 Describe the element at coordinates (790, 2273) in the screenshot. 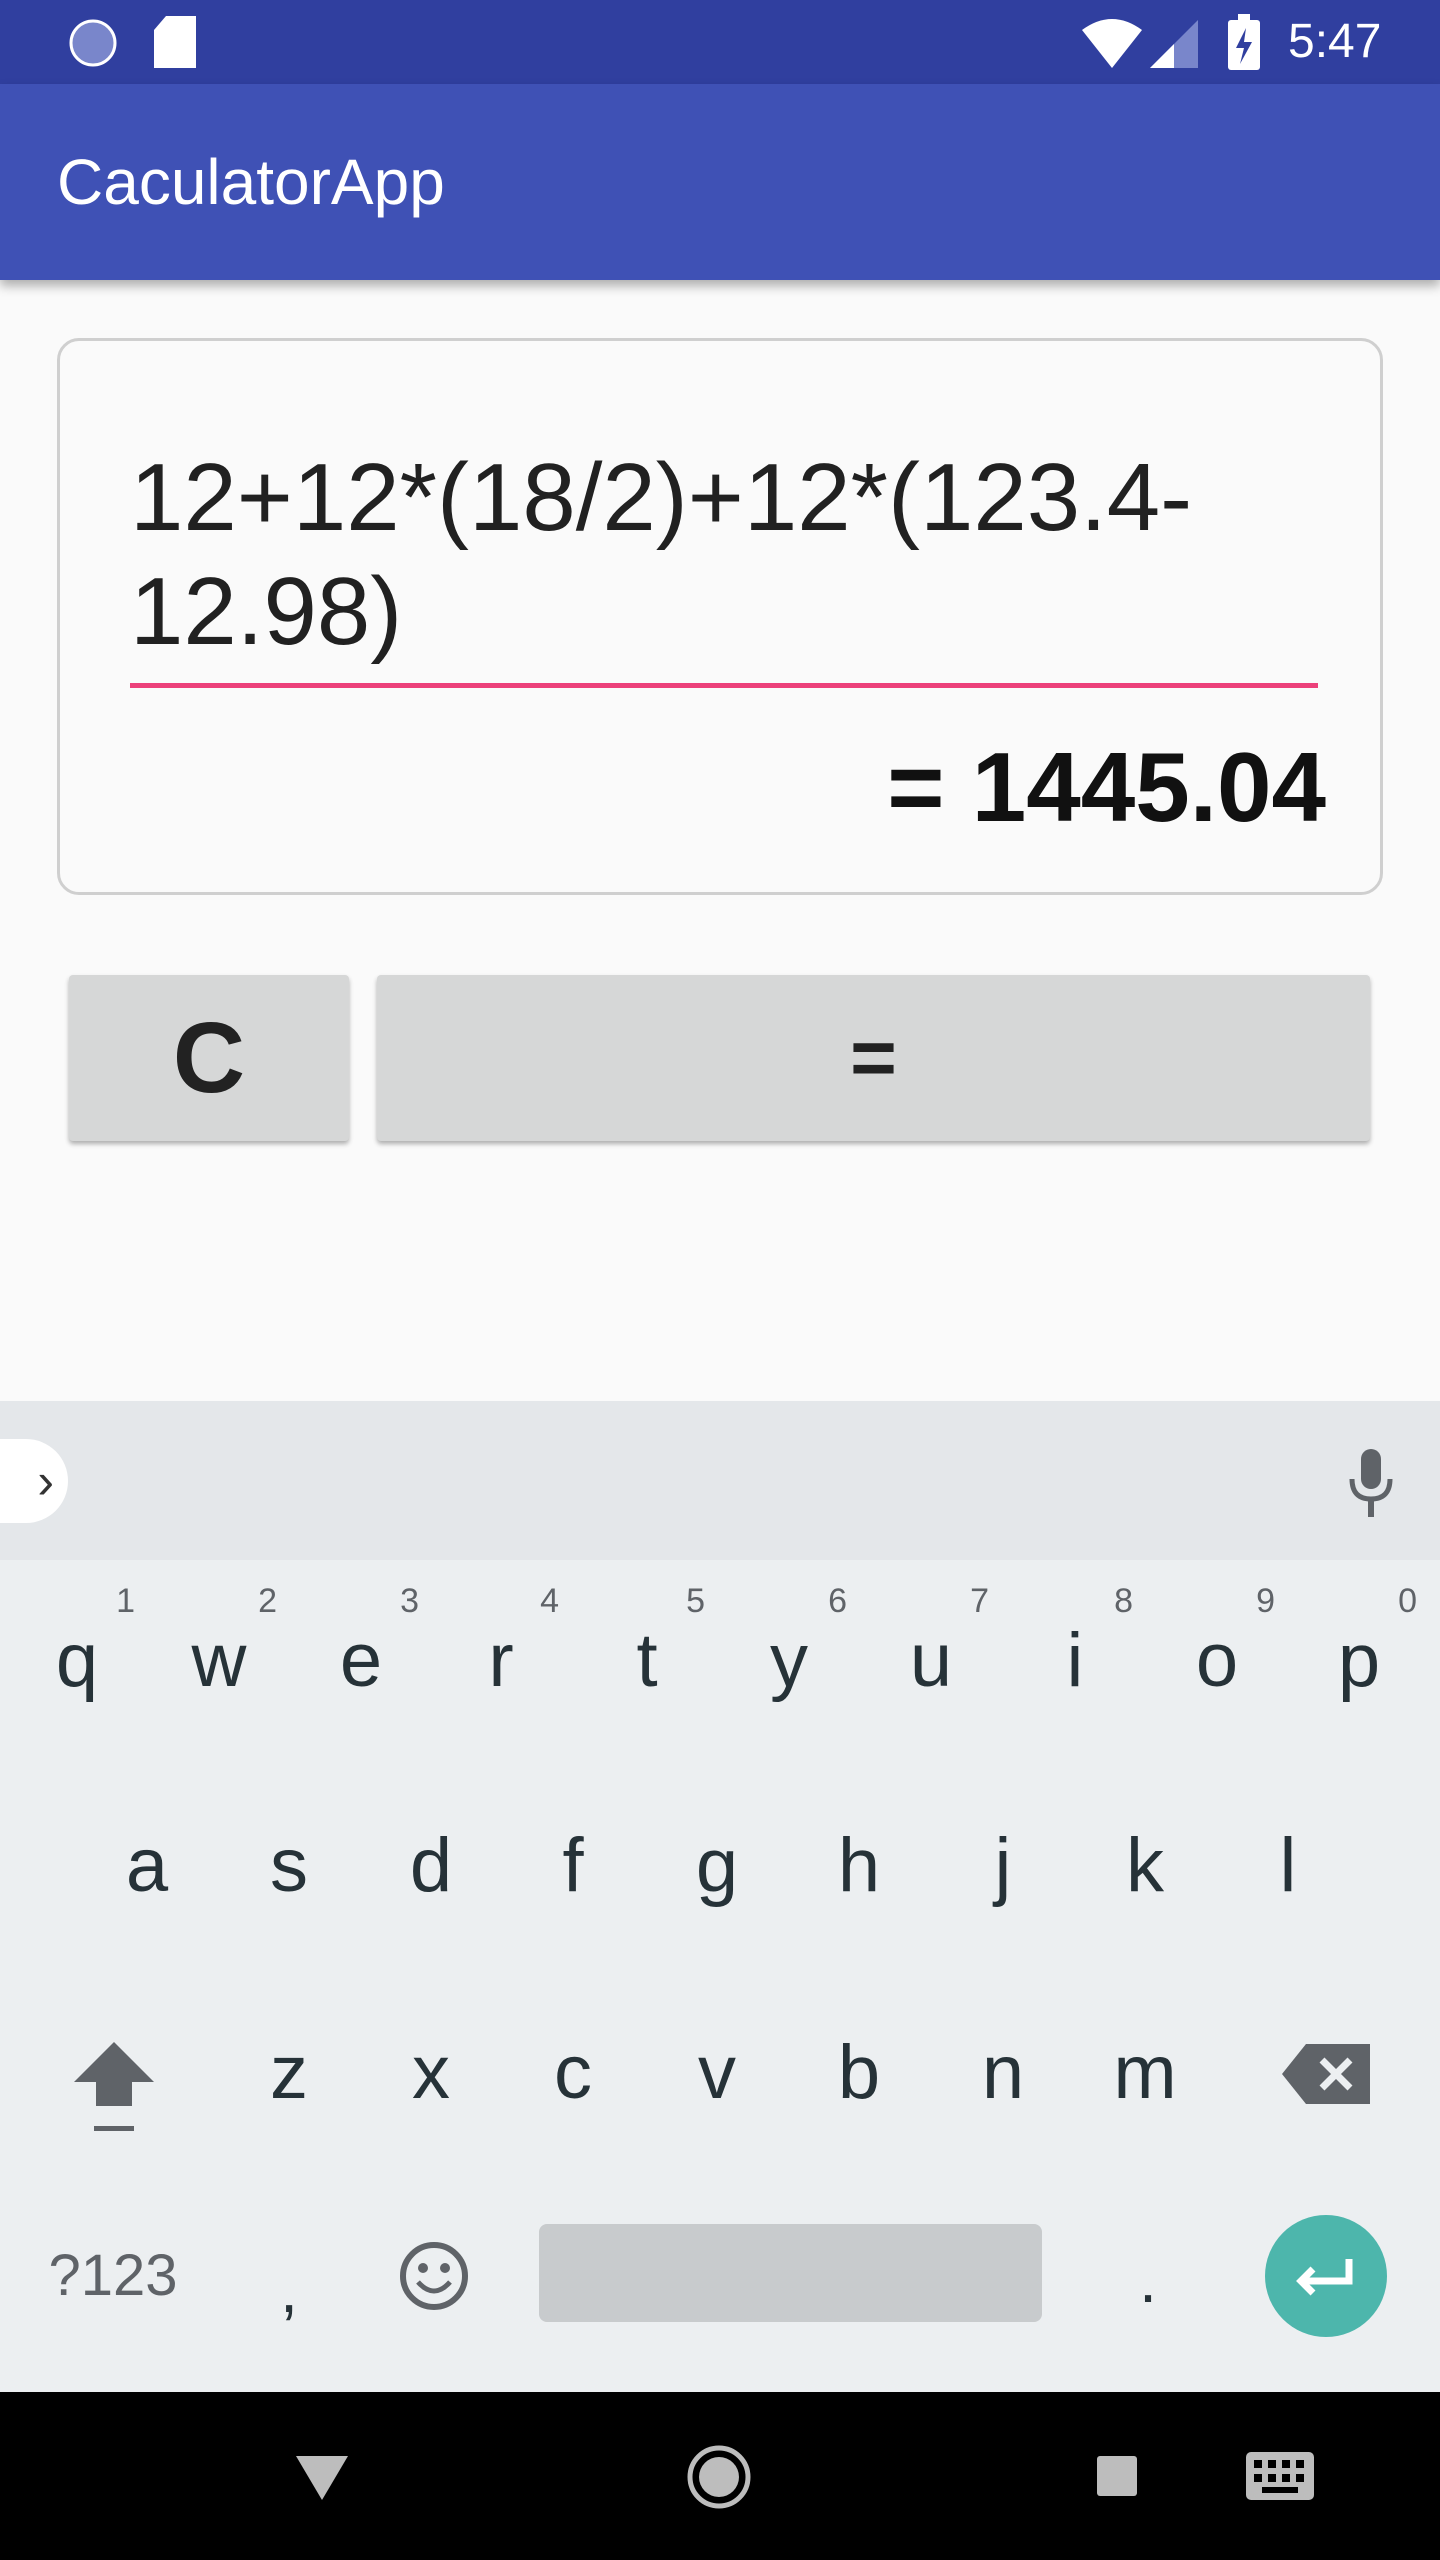

I see `space-bar` at that location.